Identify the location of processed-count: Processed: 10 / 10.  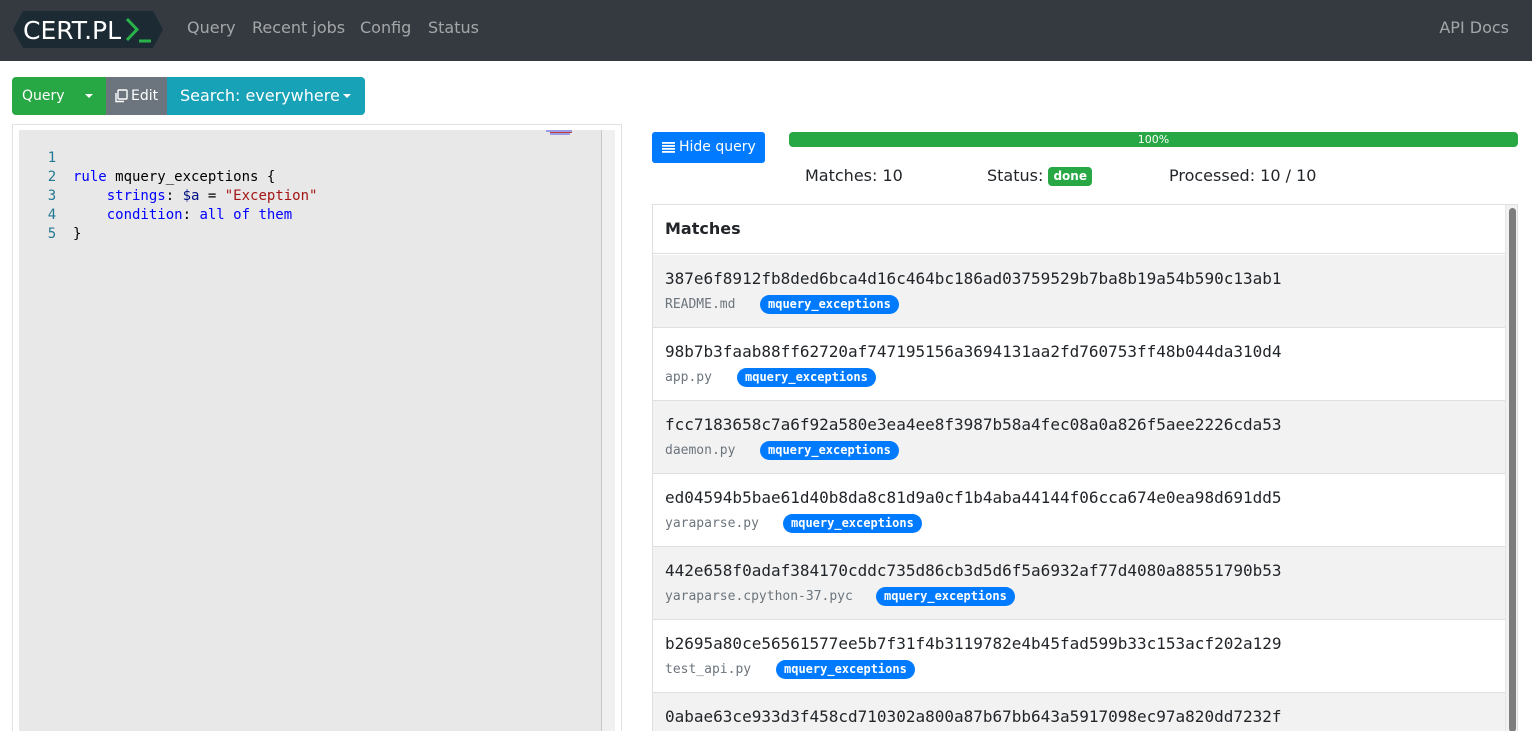
(1243, 175).